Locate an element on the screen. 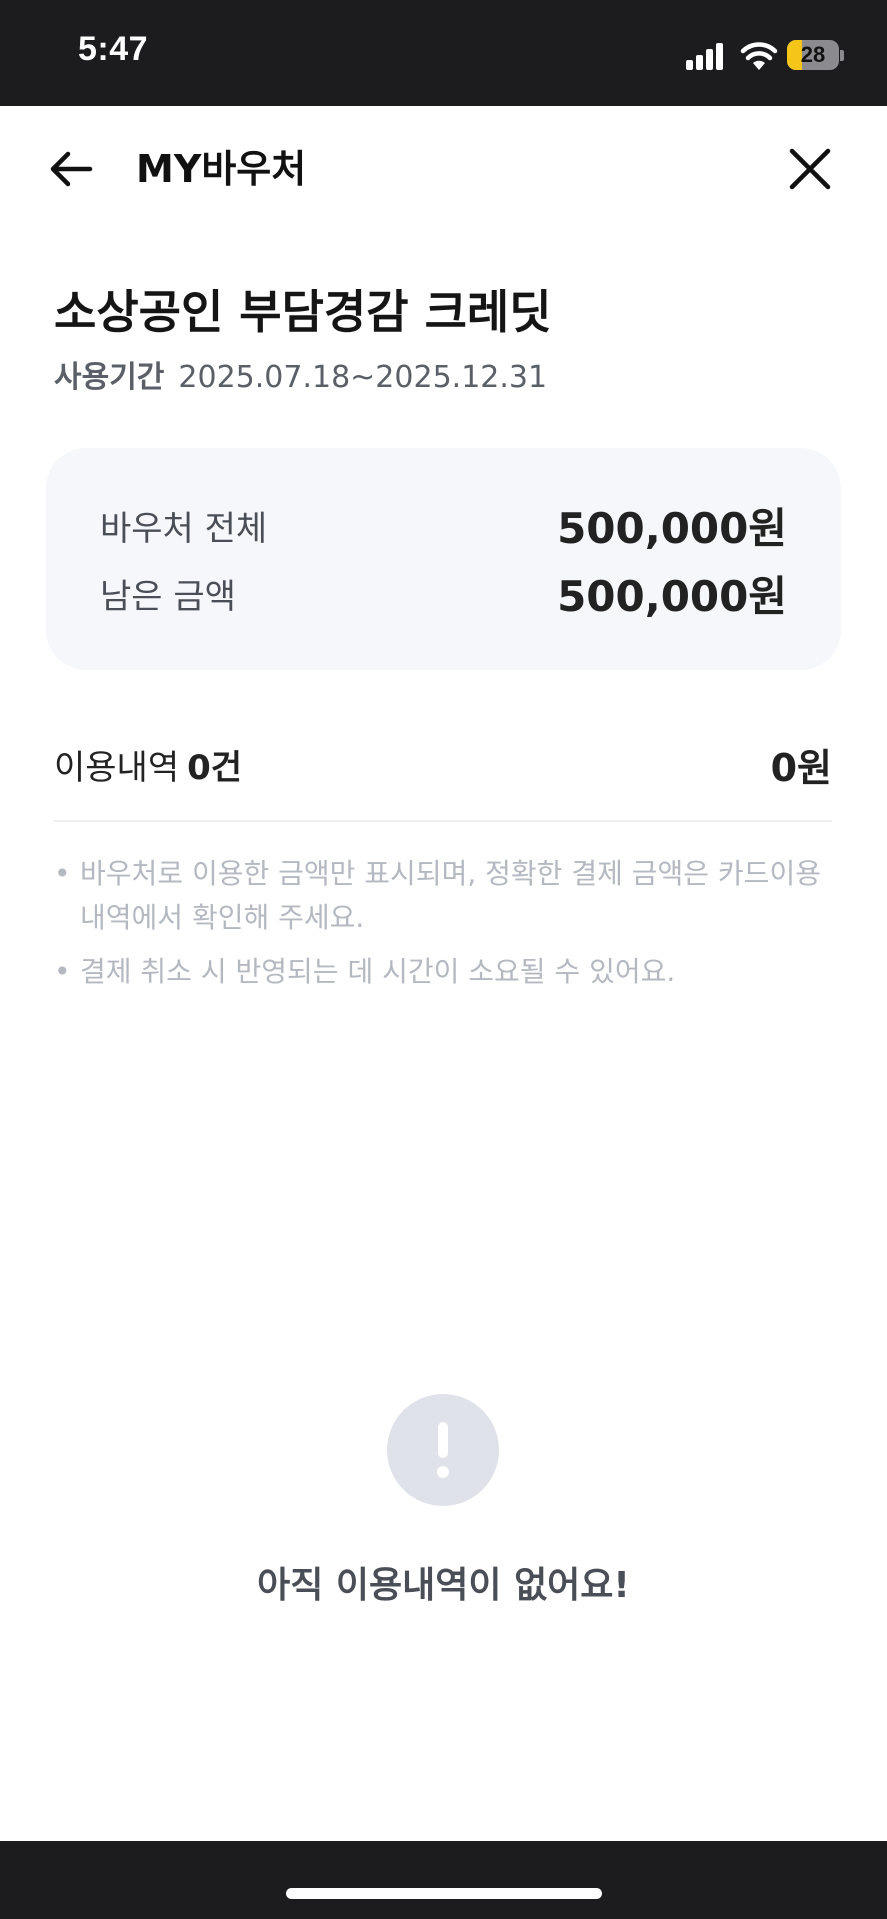 The width and height of the screenshot is (887, 1919). summary-total-value: 500,000원 is located at coordinates (672, 528).